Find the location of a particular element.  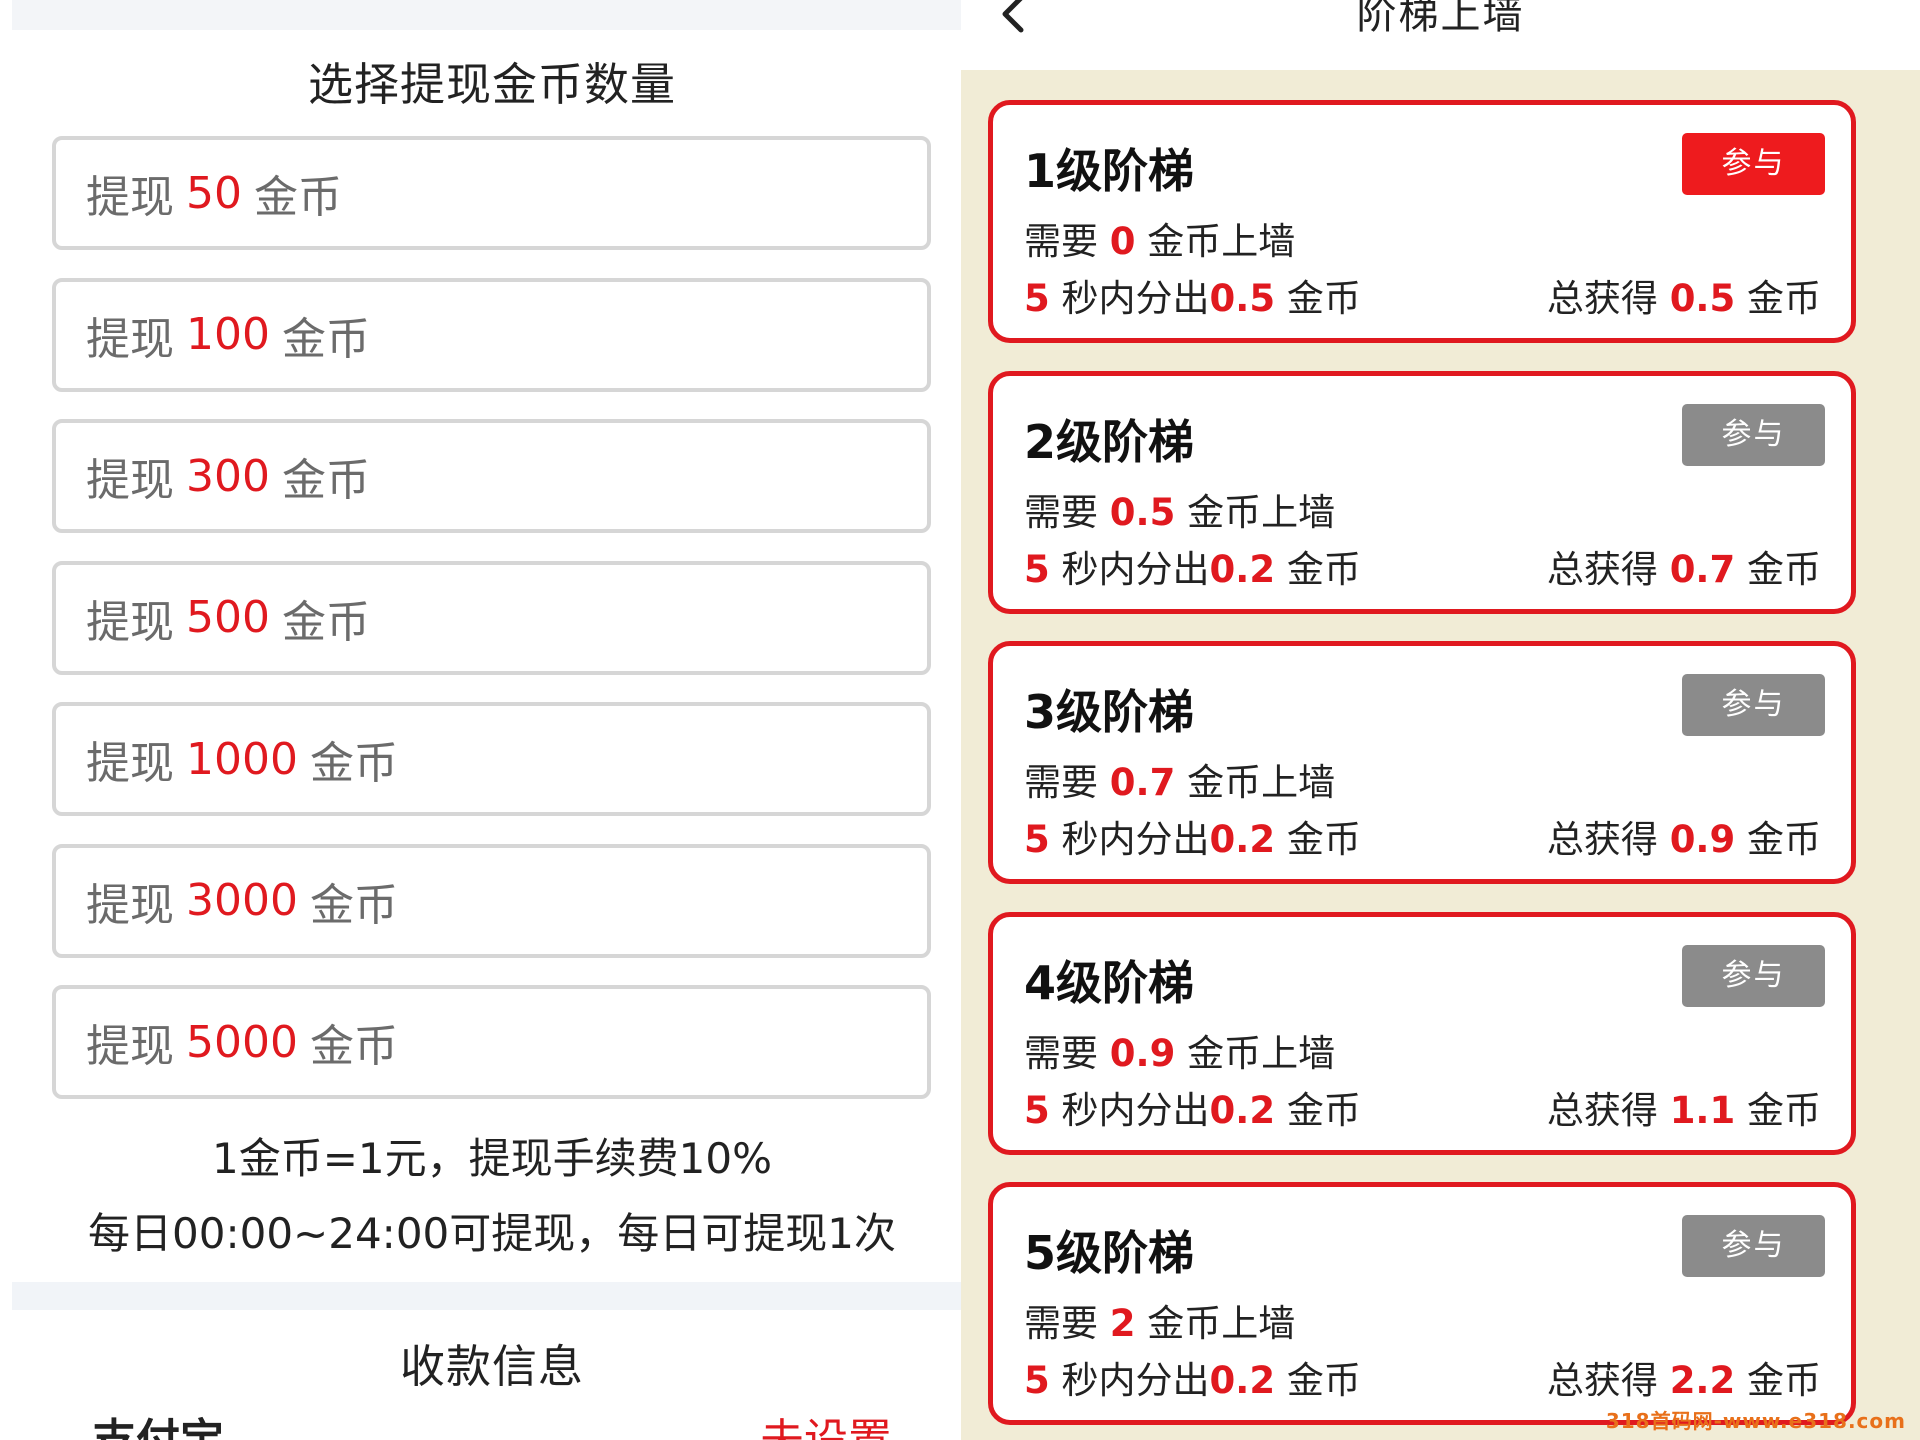

need-value: 0 is located at coordinates (1122, 241).